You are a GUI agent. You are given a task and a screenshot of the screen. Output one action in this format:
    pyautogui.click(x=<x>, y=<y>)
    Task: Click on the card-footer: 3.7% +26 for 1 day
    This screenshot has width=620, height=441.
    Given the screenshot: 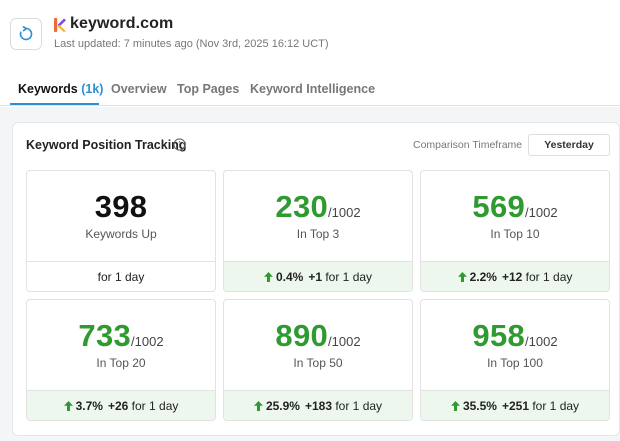 What is the action you would take?
    pyautogui.click(x=121, y=405)
    